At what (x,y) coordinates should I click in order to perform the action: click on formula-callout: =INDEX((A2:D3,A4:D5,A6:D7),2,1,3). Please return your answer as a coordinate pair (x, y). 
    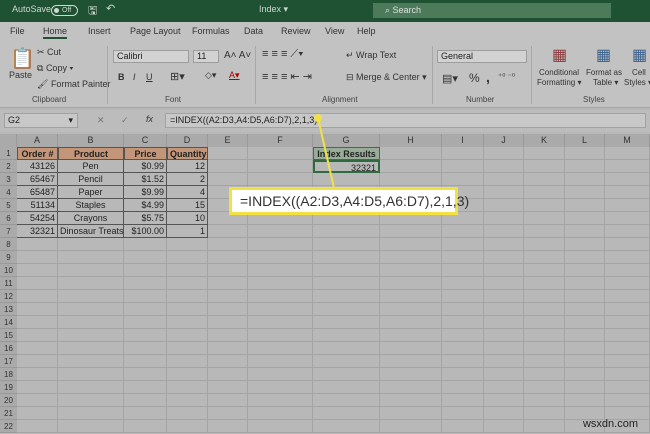
    Looking at the image, I should click on (349, 201).